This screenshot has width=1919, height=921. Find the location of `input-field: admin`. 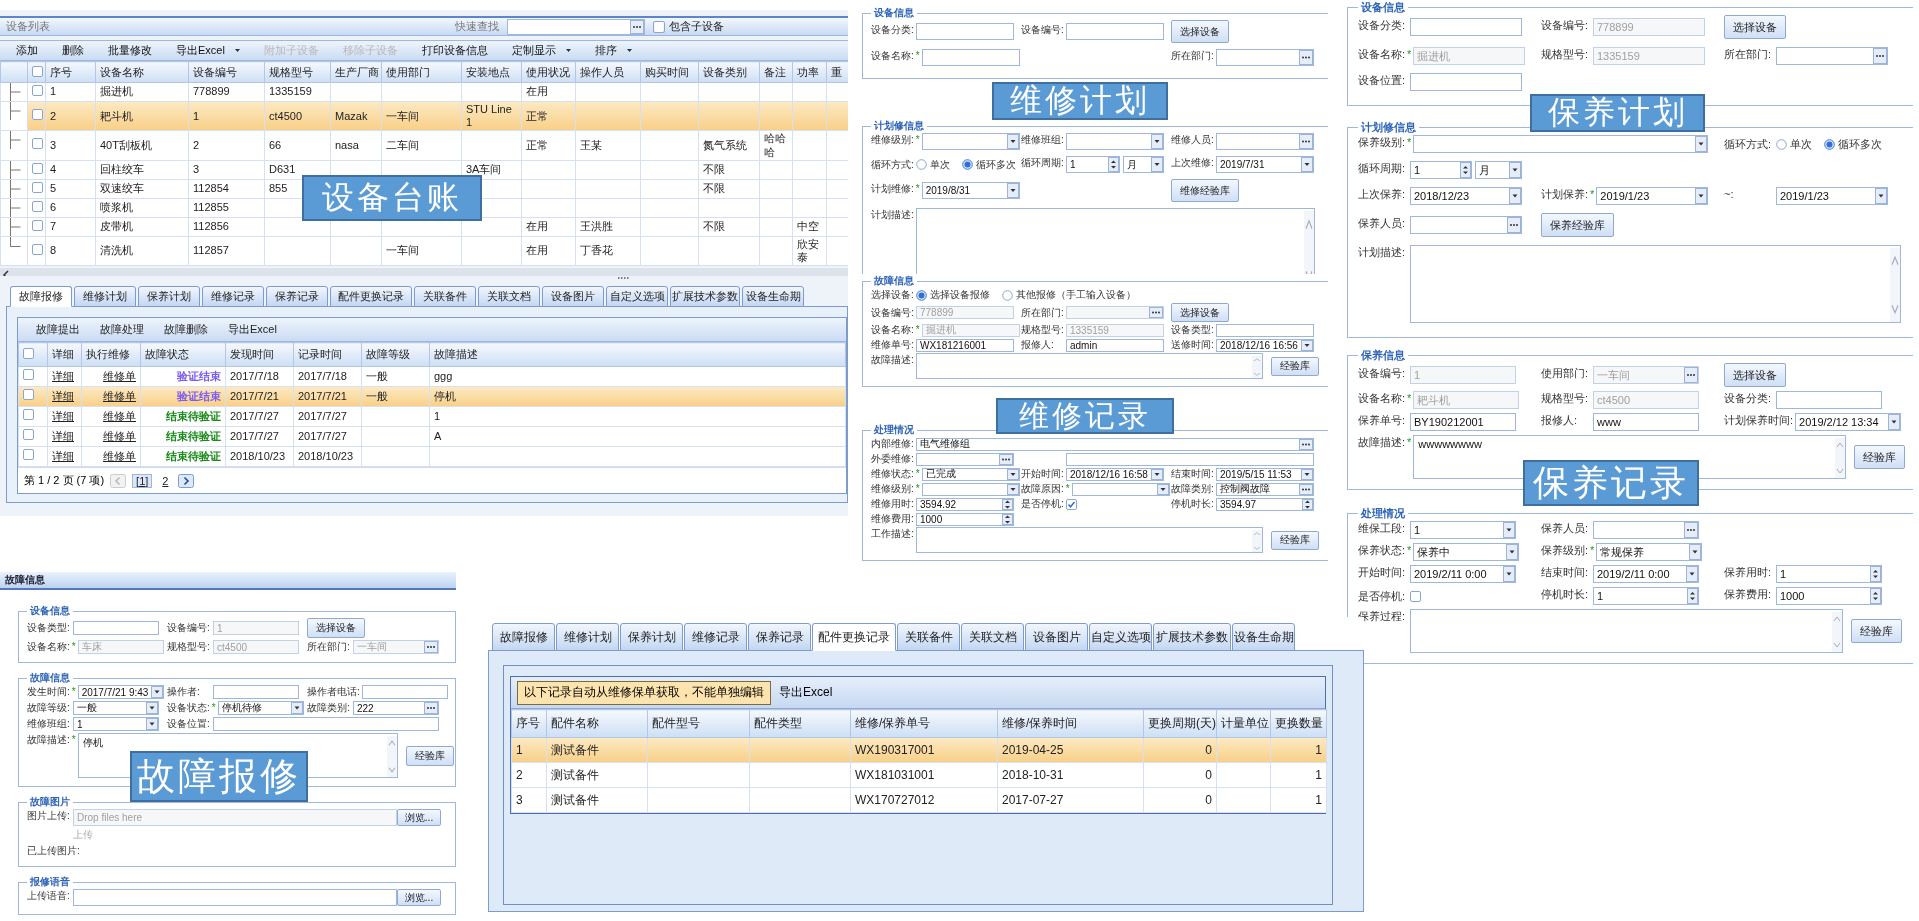

input-field: admin is located at coordinates (1115, 345).